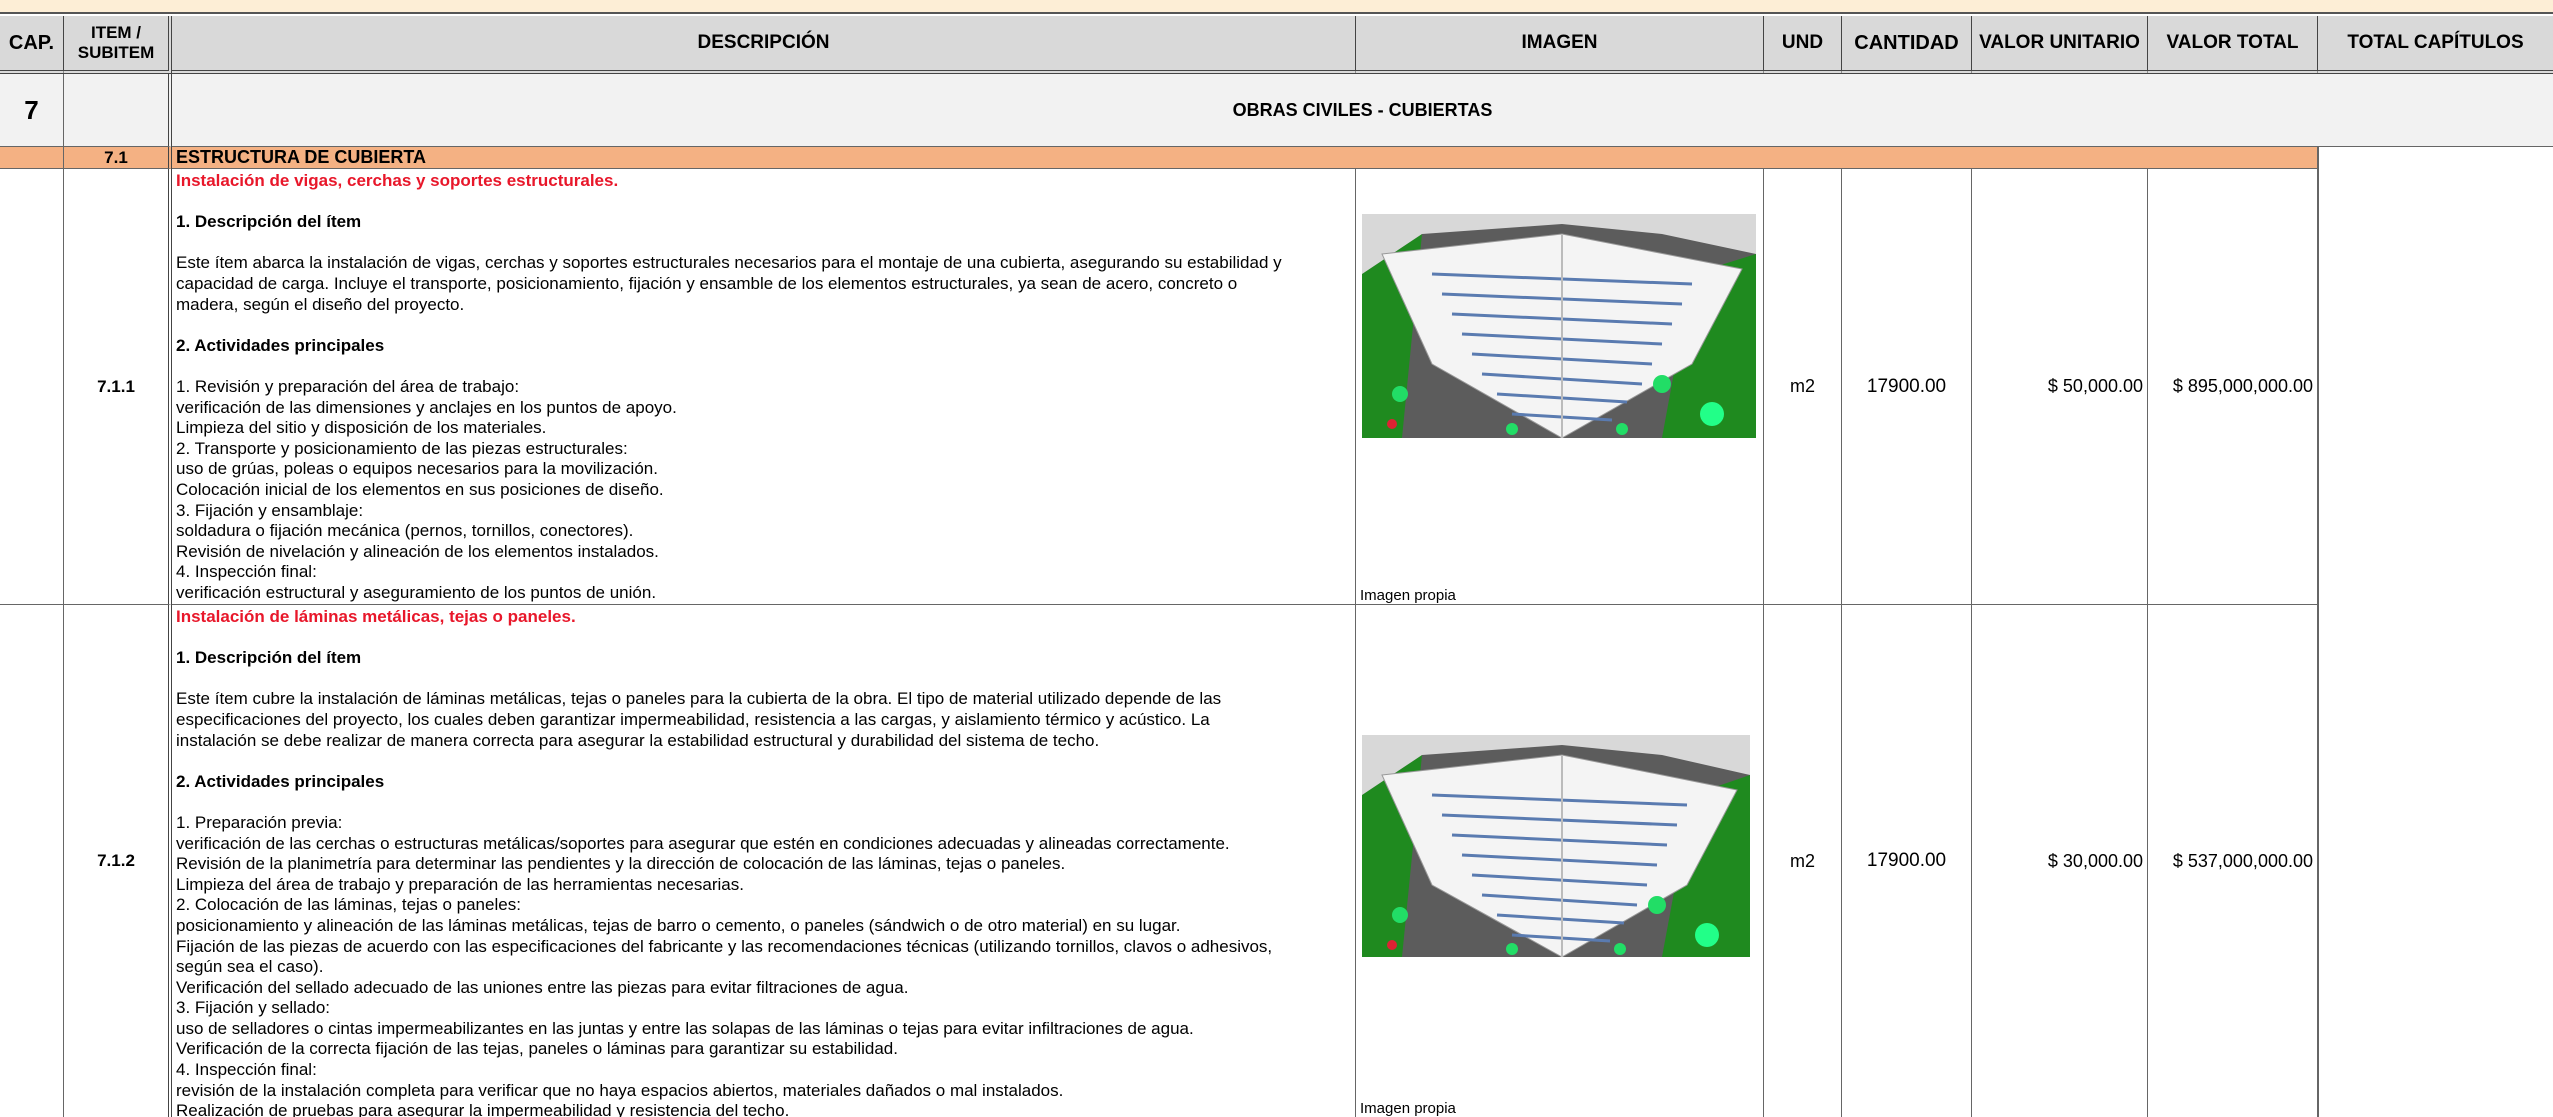 Image resolution: width=2553 pixels, height=1117 pixels. I want to click on header-descripcion: DESCRIPCIÓN, so click(764, 45).